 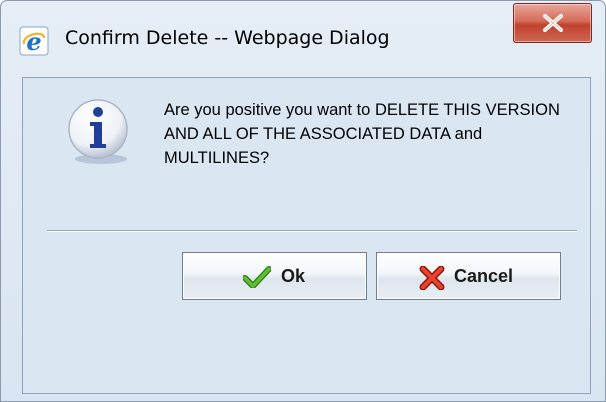 I want to click on ok-button: Ok, so click(x=274, y=276).